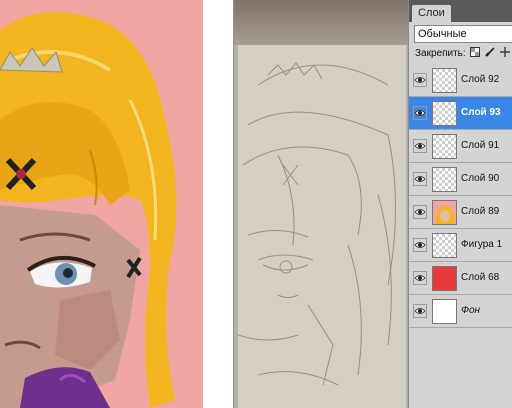 This screenshot has height=408, width=512. I want to click on layer-row: Слой 90, so click(460, 179).